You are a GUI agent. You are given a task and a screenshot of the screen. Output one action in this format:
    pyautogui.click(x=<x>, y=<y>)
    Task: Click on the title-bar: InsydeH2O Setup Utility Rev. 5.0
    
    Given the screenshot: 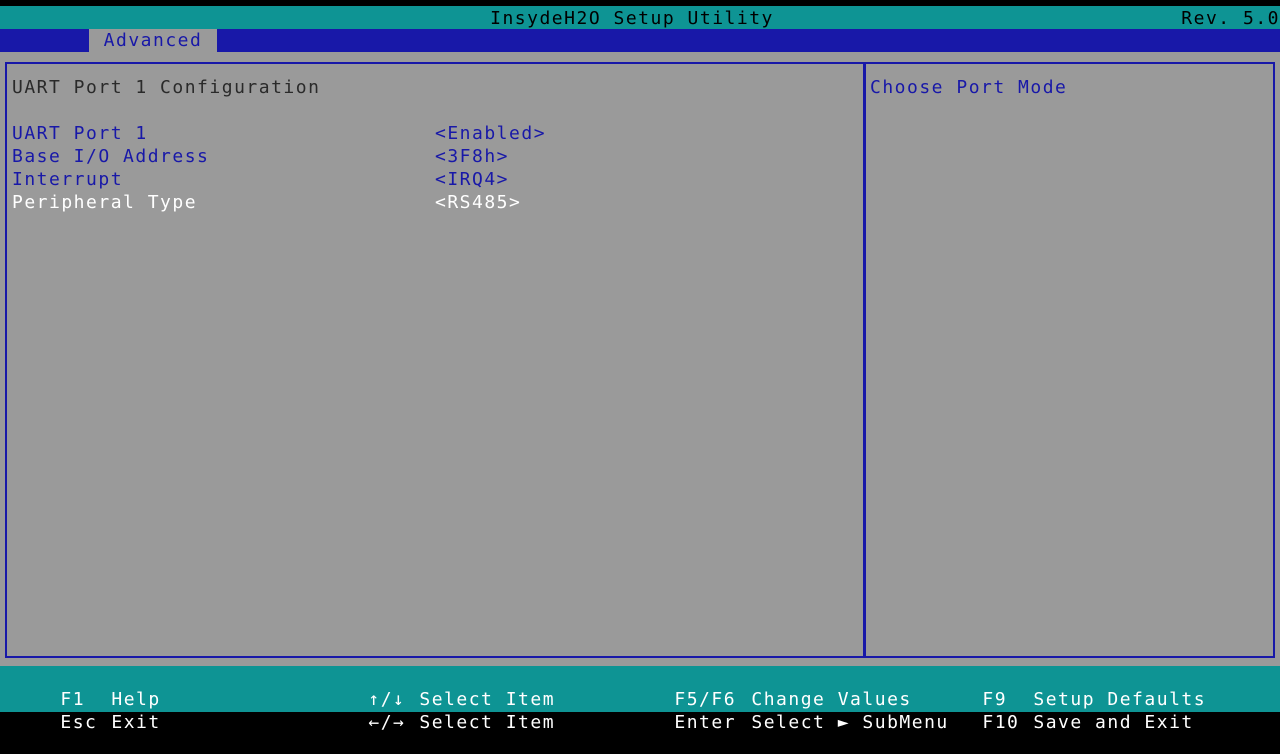 What is the action you would take?
    pyautogui.click(x=640, y=17)
    